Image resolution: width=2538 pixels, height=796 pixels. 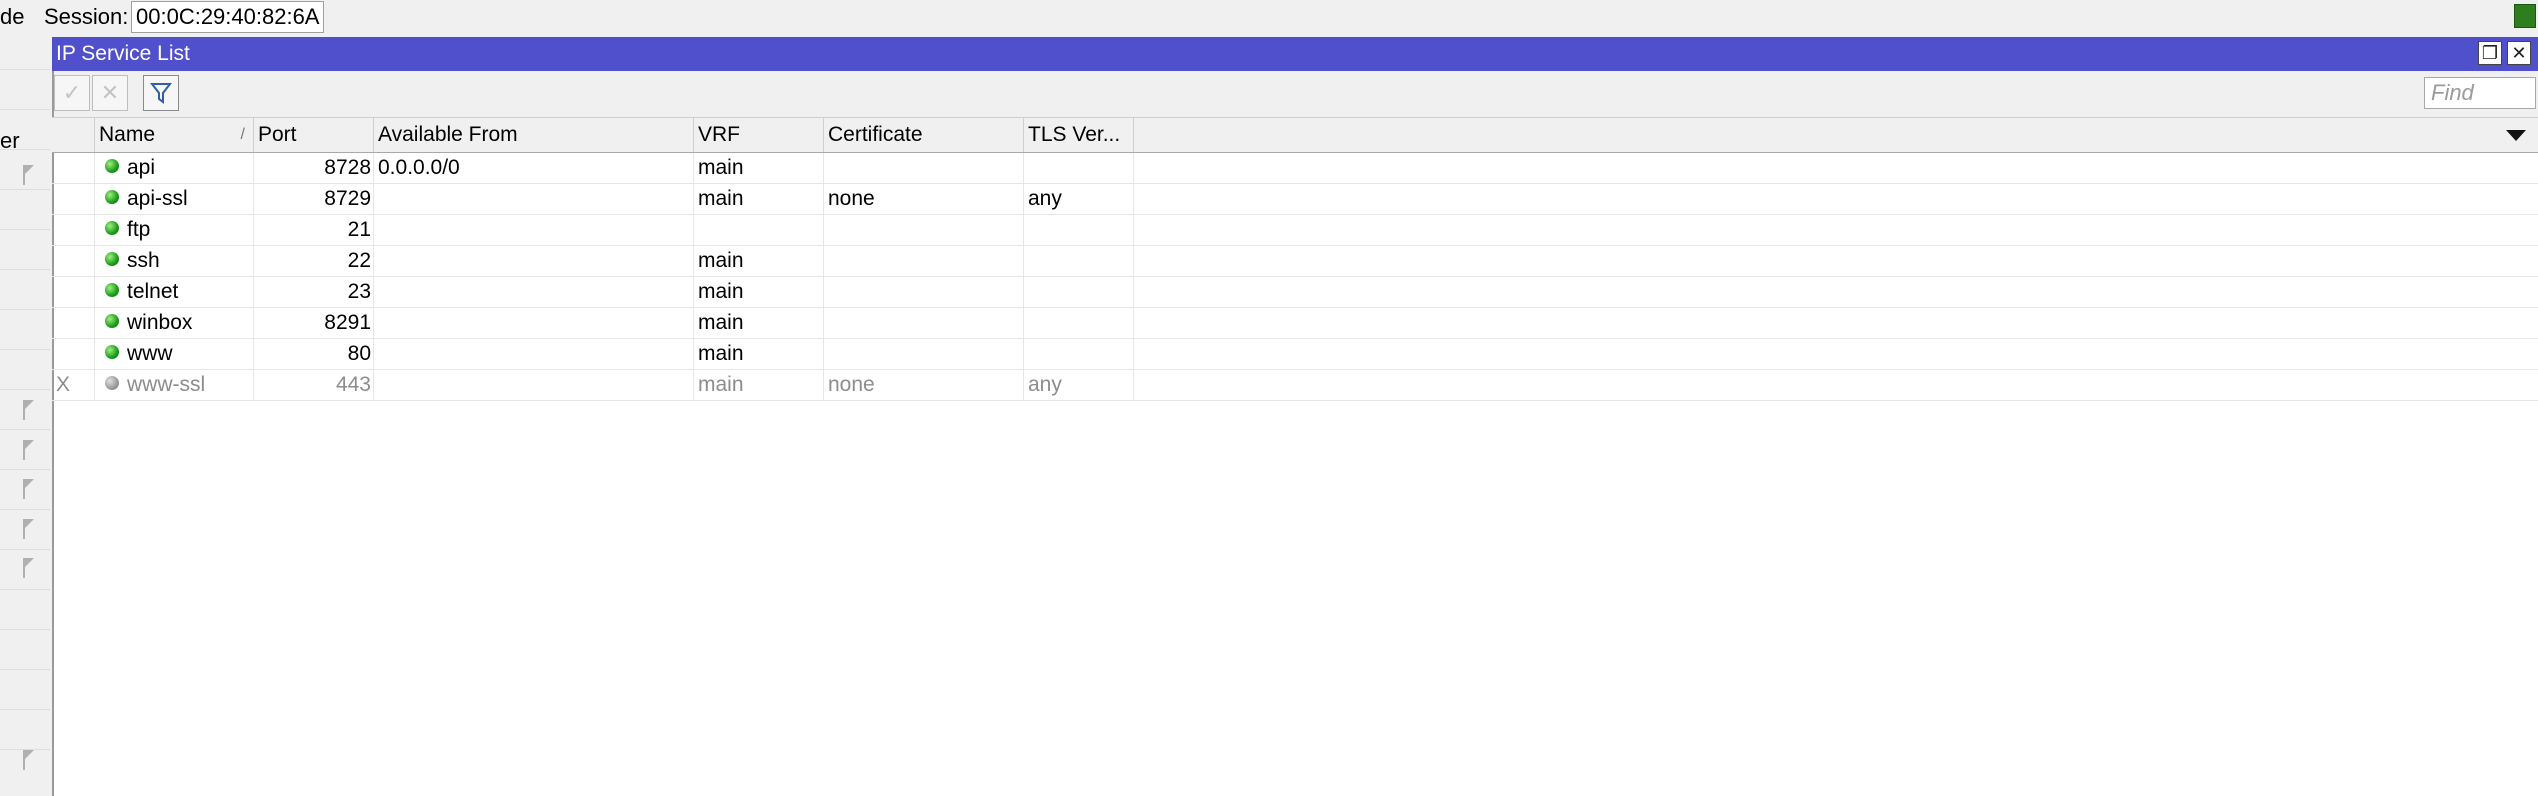 I want to click on service-name: www-ssl, so click(x=166, y=384).